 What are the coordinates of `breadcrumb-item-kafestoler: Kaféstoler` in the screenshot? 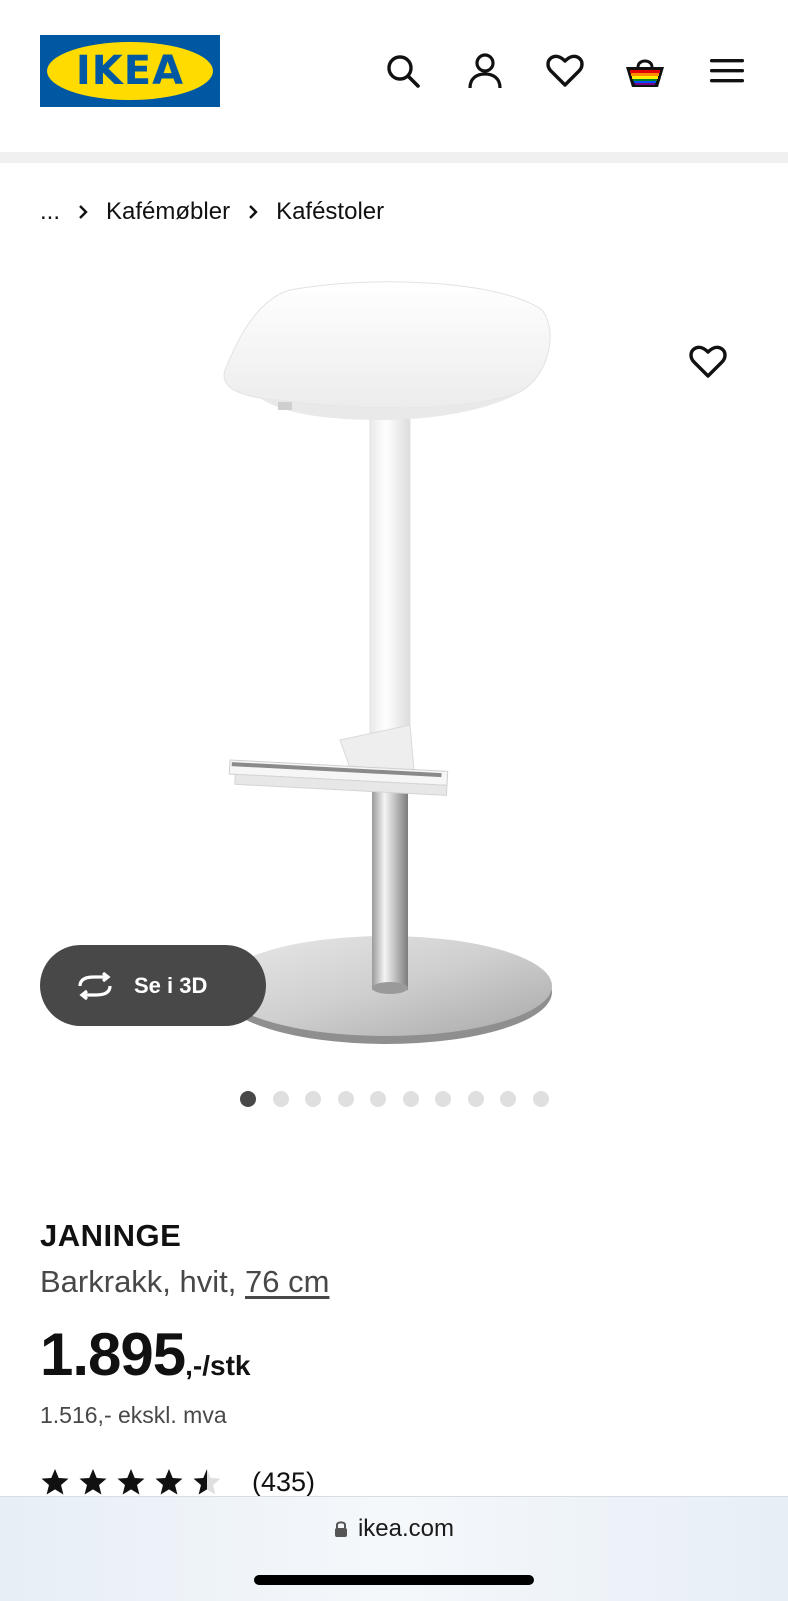 It's located at (330, 212).